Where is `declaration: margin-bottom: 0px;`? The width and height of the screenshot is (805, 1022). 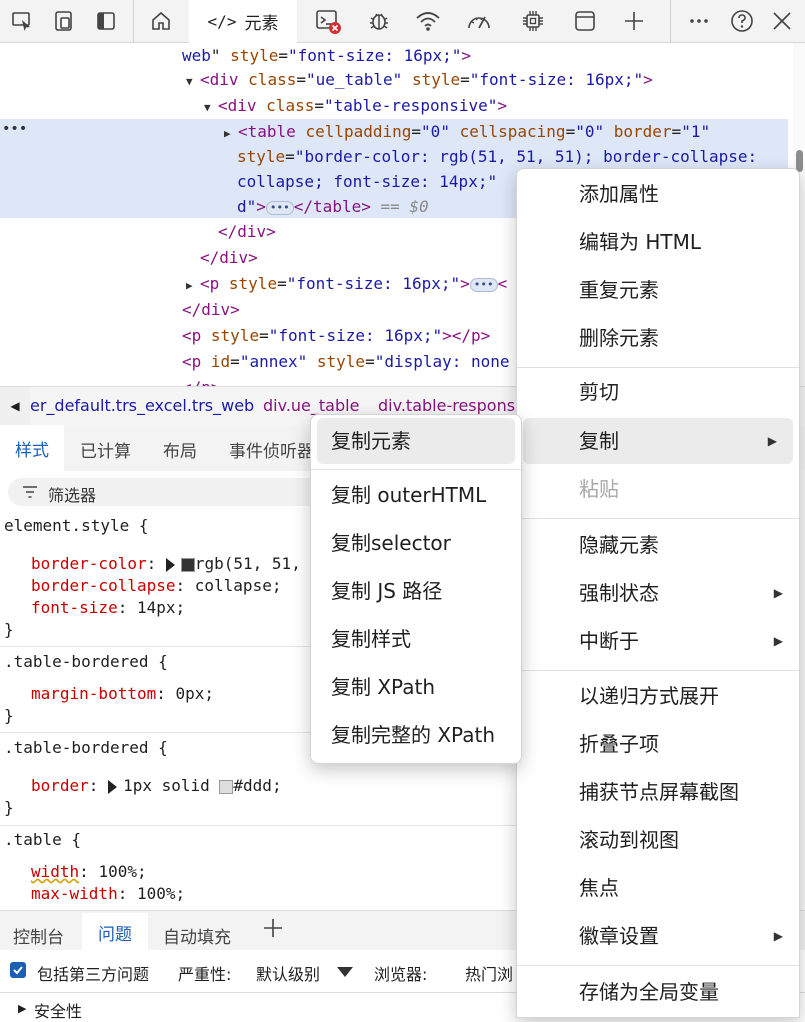
declaration: margin-bottom: 0px; is located at coordinates (122, 694).